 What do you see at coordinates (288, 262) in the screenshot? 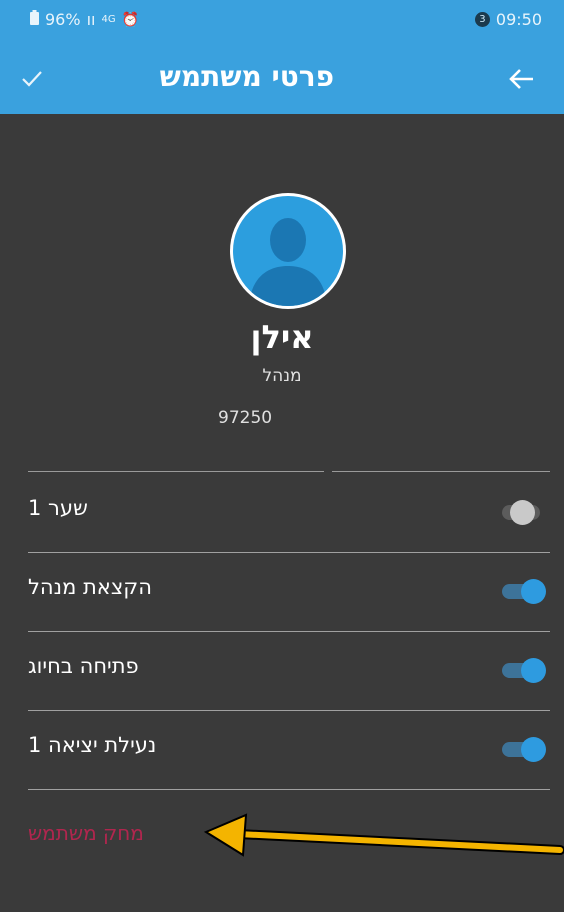
I see `person-silhouette-icon` at bounding box center [288, 262].